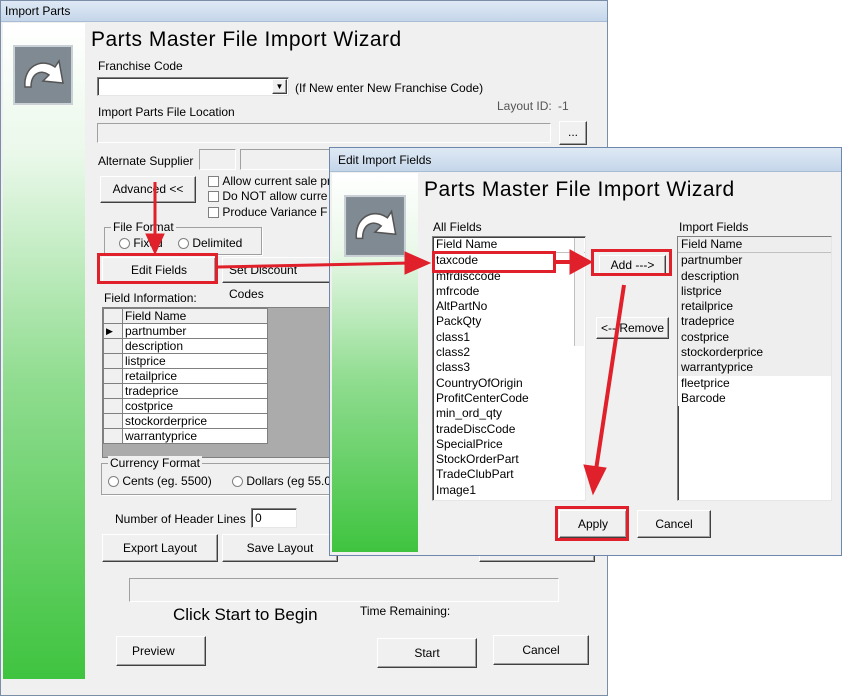 This screenshot has width=845, height=697. What do you see at coordinates (185, 421) in the screenshot?
I see `grid-row: stockorderprice` at bounding box center [185, 421].